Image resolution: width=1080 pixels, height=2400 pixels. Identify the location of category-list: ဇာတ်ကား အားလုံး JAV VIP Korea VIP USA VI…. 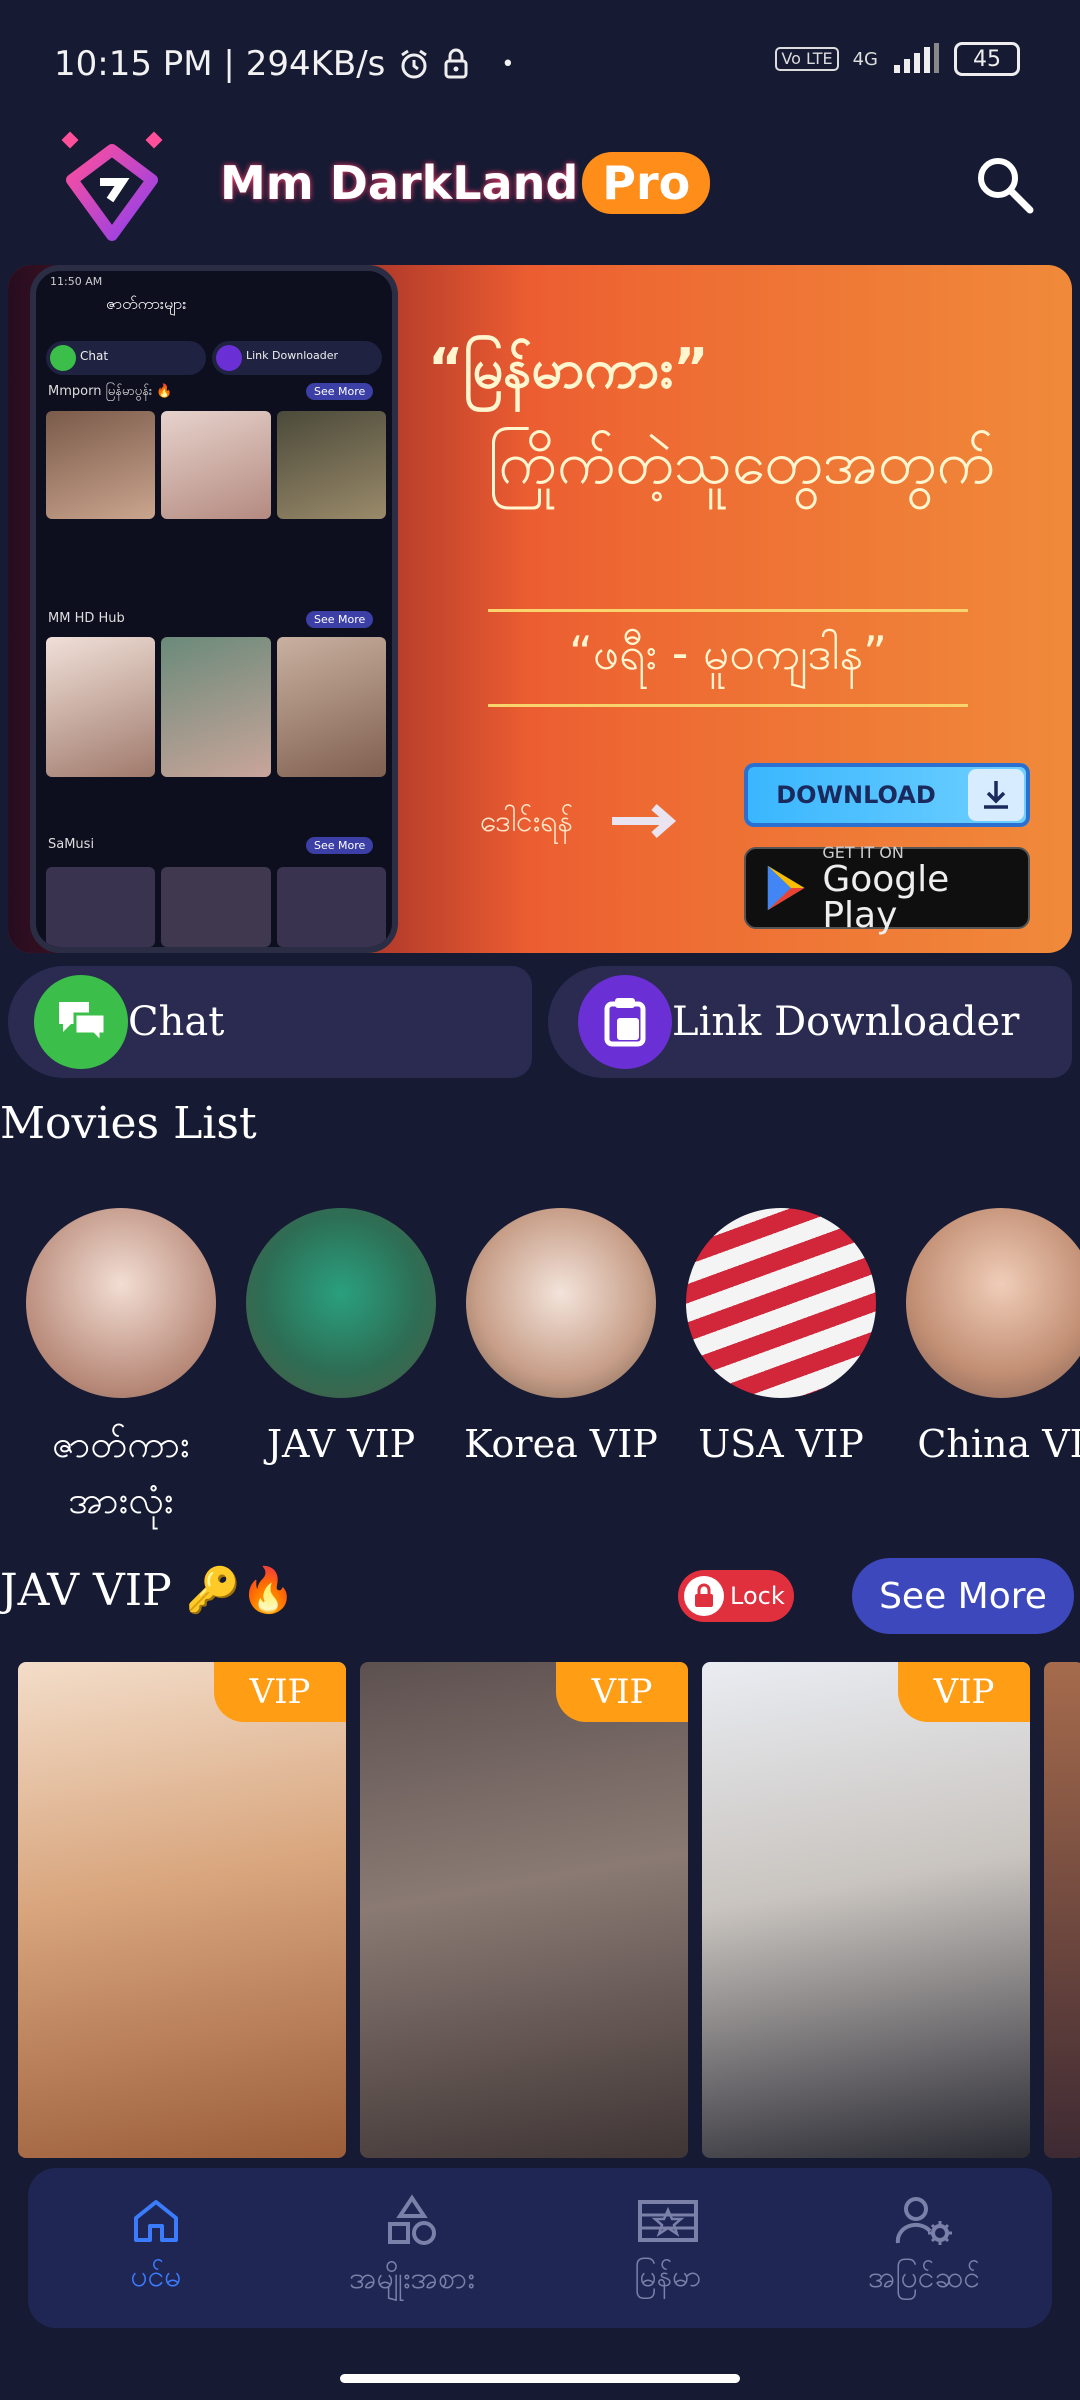
(553, 1373).